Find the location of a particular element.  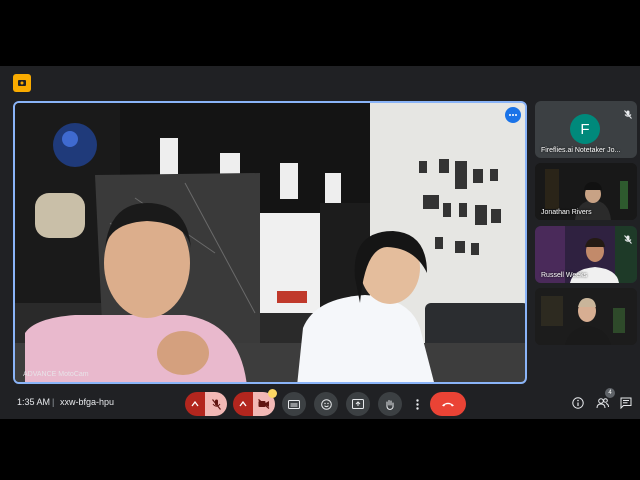

bottom-toolbar: 1:35 AM | xxw-bfga-hpu 4 is located at coordinates (320, 402).